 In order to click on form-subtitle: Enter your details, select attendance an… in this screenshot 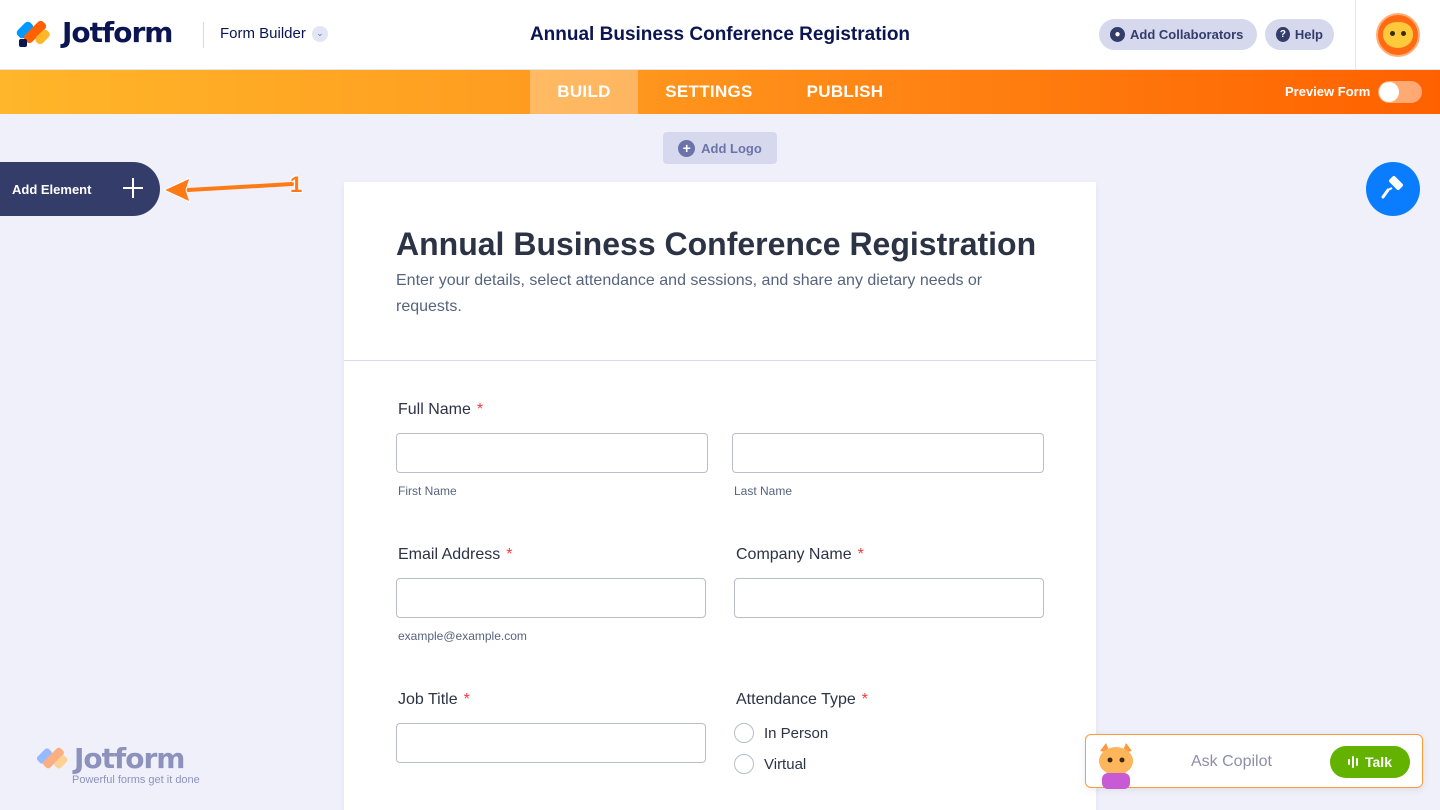, I will do `click(721, 294)`.